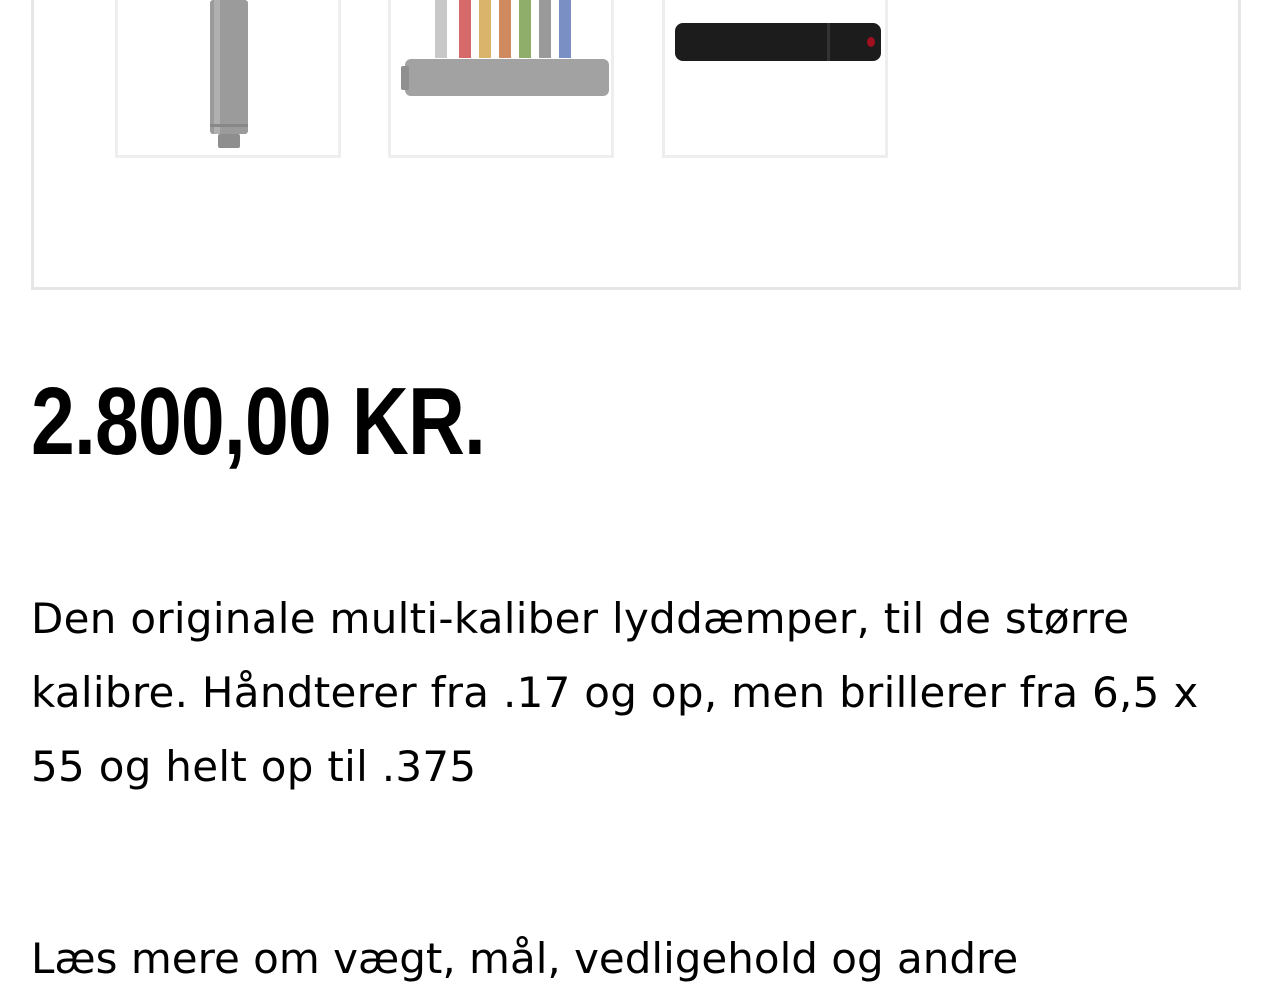  Describe the element at coordinates (778, 42) in the screenshot. I see `black-suppressor-image` at that location.